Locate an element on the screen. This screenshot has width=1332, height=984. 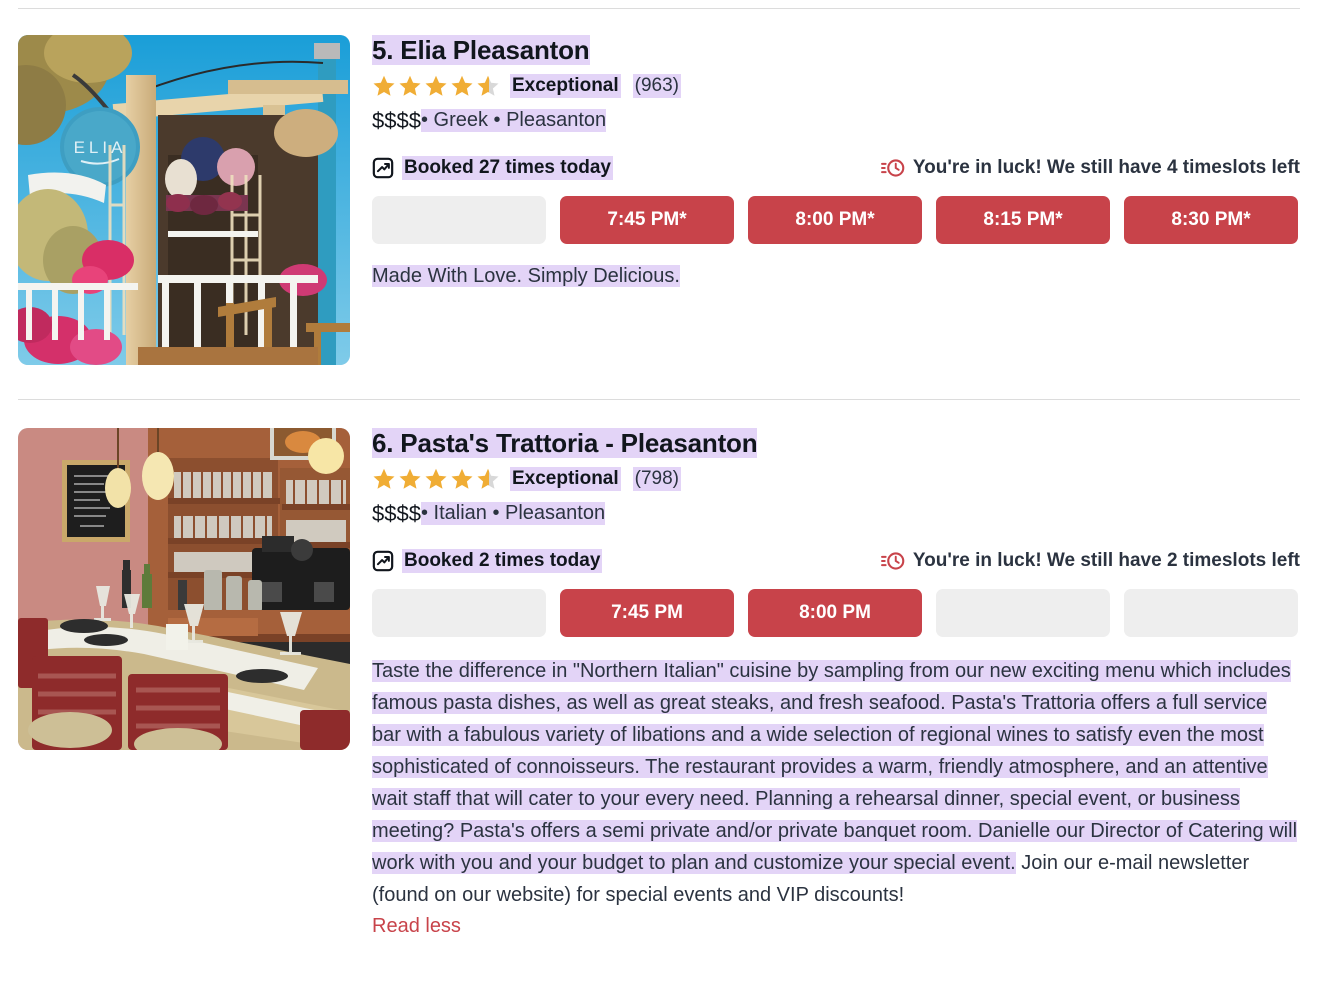
read-less-link: Read less is located at coordinates (416, 926).